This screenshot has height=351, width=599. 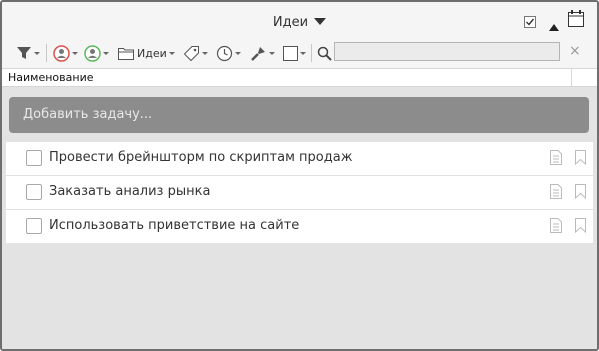 I want to click on folder-filter-label: Идеи, so click(x=152, y=53).